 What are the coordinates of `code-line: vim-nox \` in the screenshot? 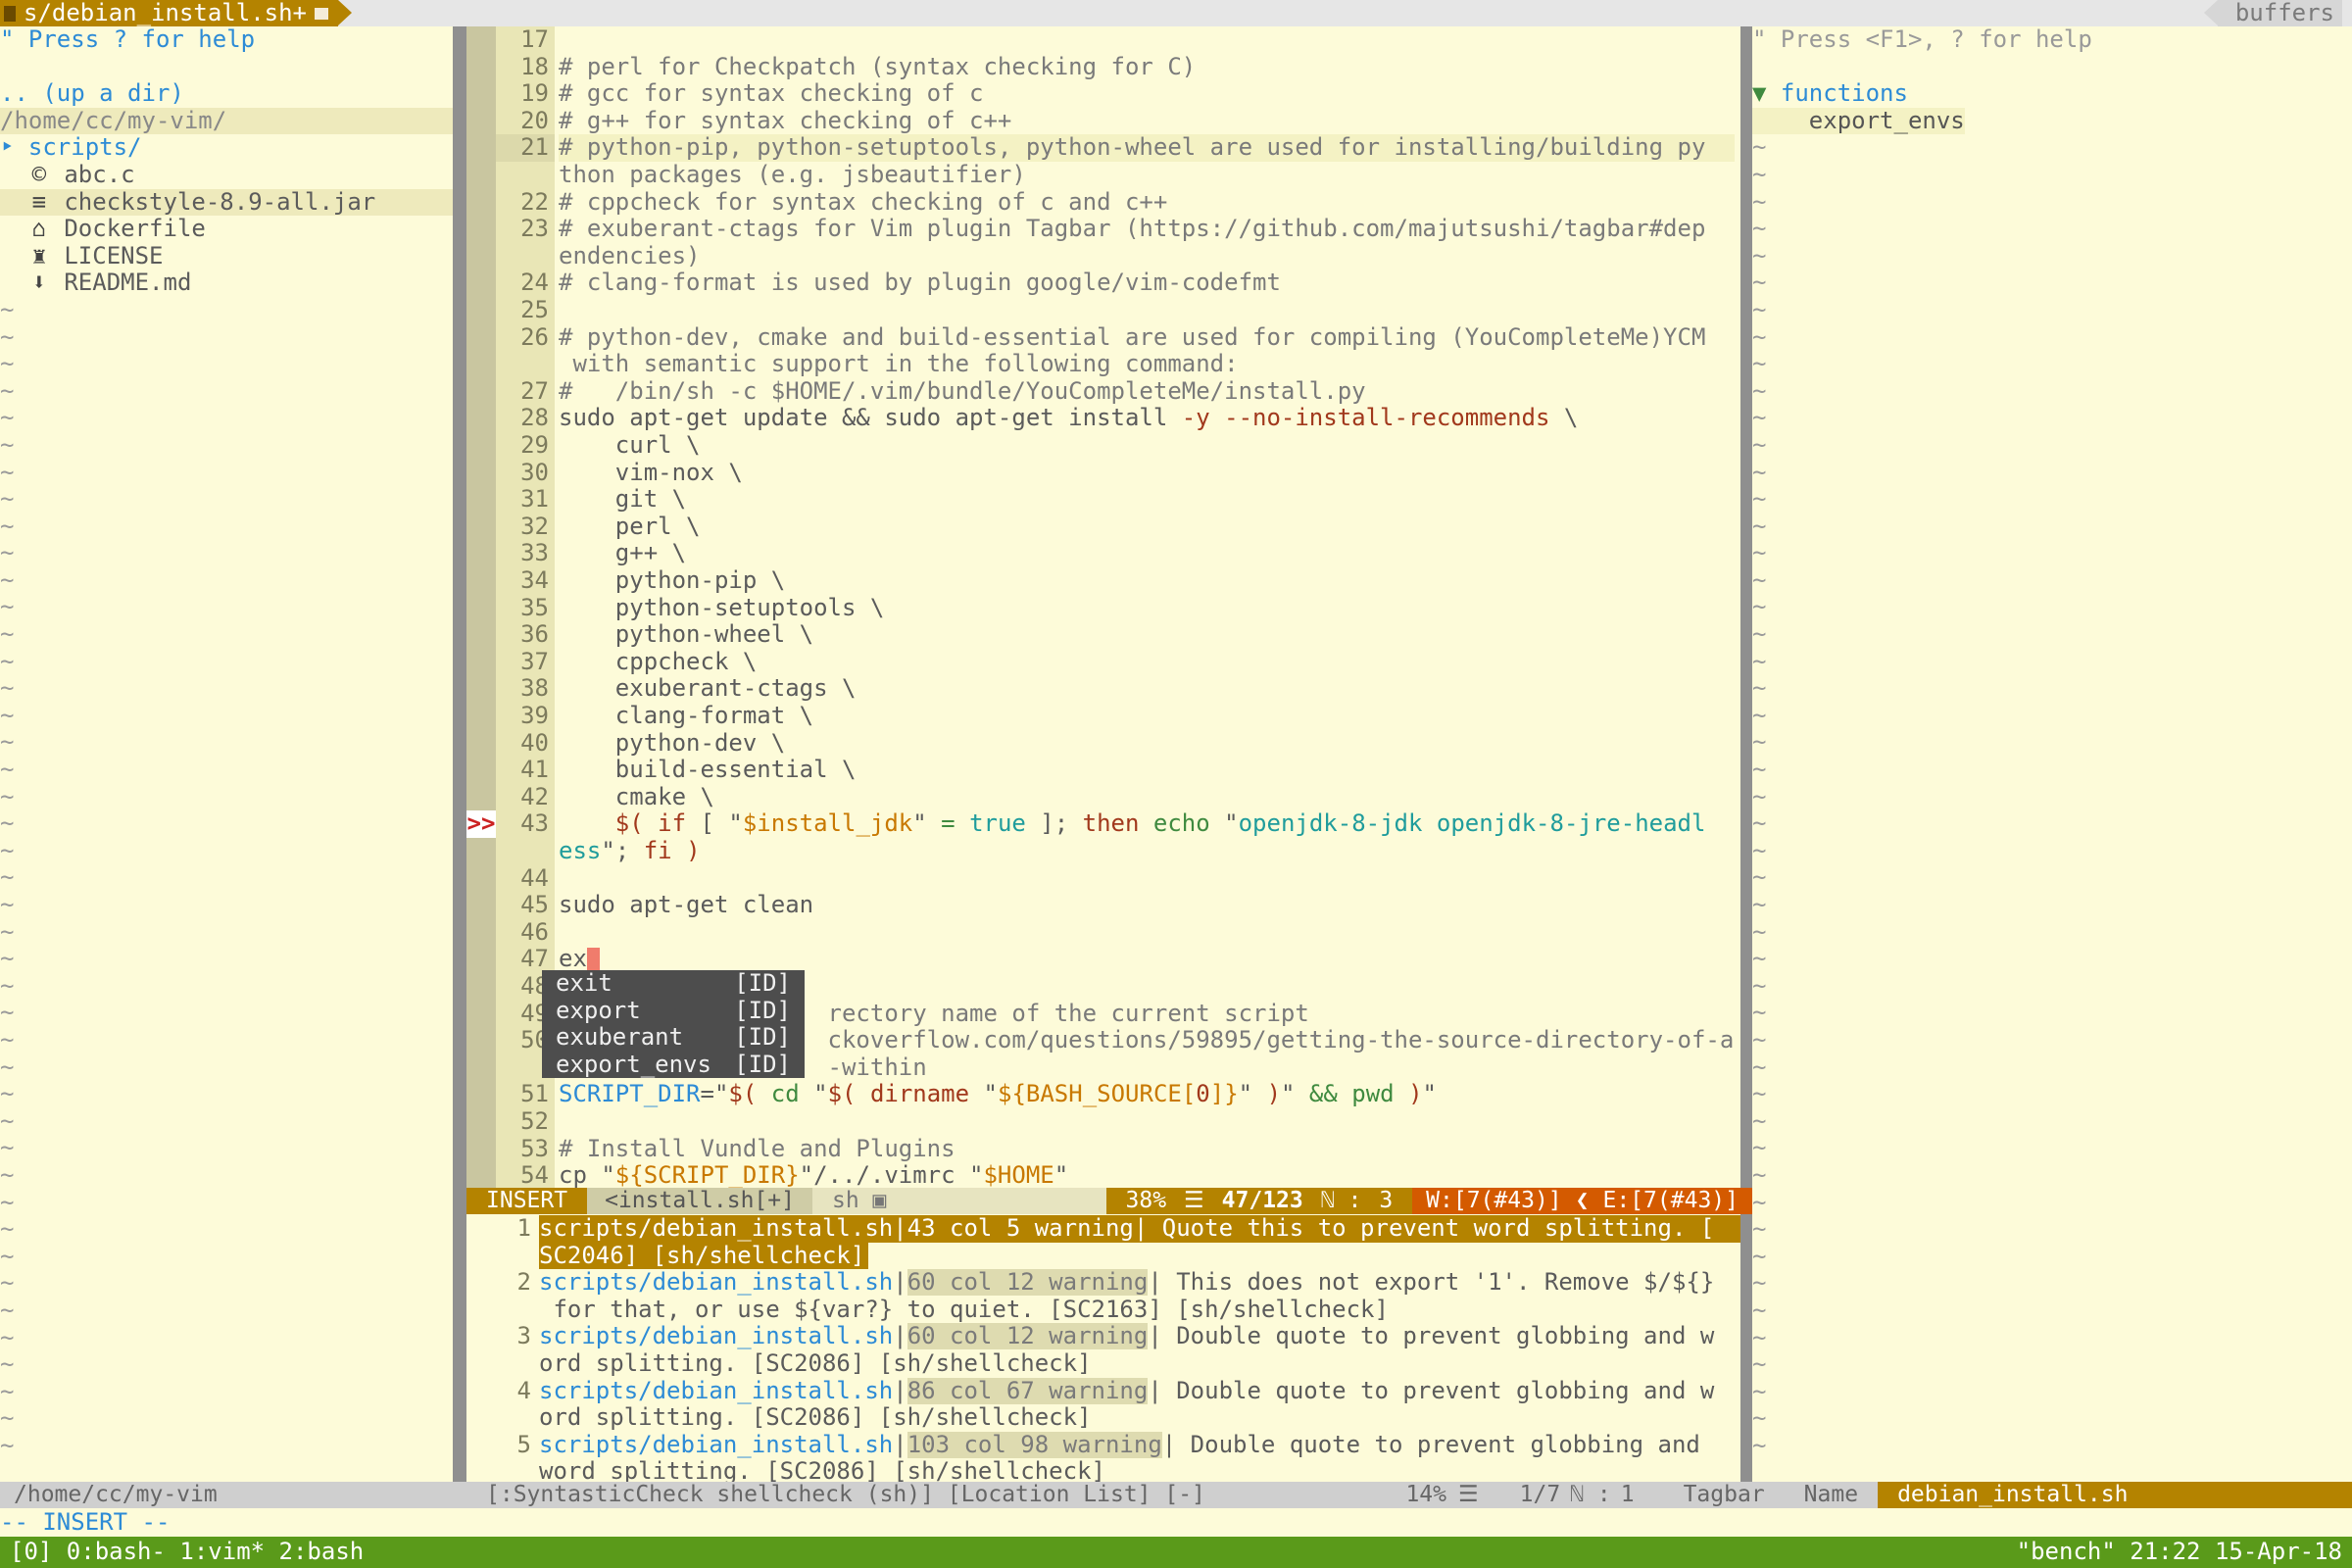 It's located at (1147, 473).